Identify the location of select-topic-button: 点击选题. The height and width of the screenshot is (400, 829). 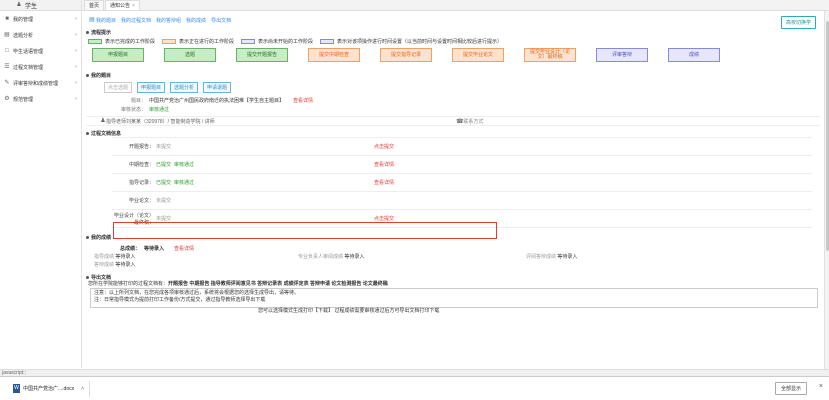
(118, 87).